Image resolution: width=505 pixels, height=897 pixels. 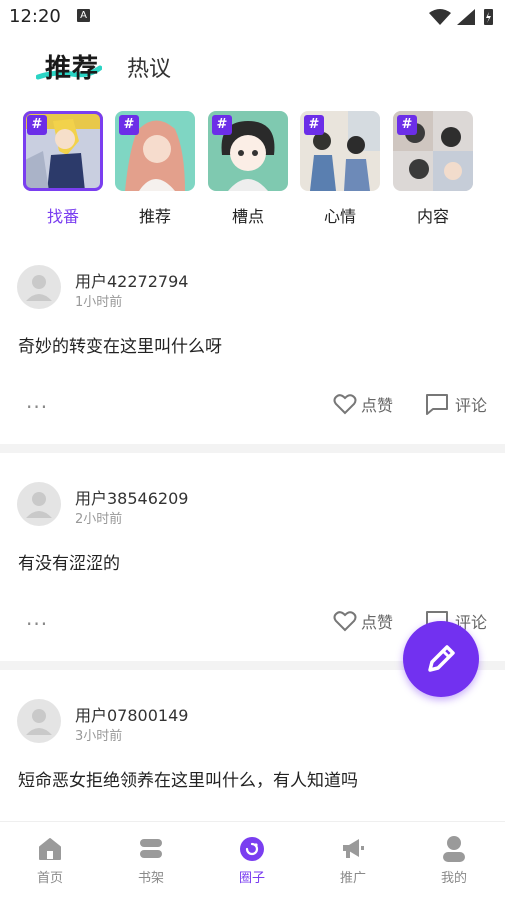 What do you see at coordinates (131, 714) in the screenshot?
I see `username: 用户07800149` at bounding box center [131, 714].